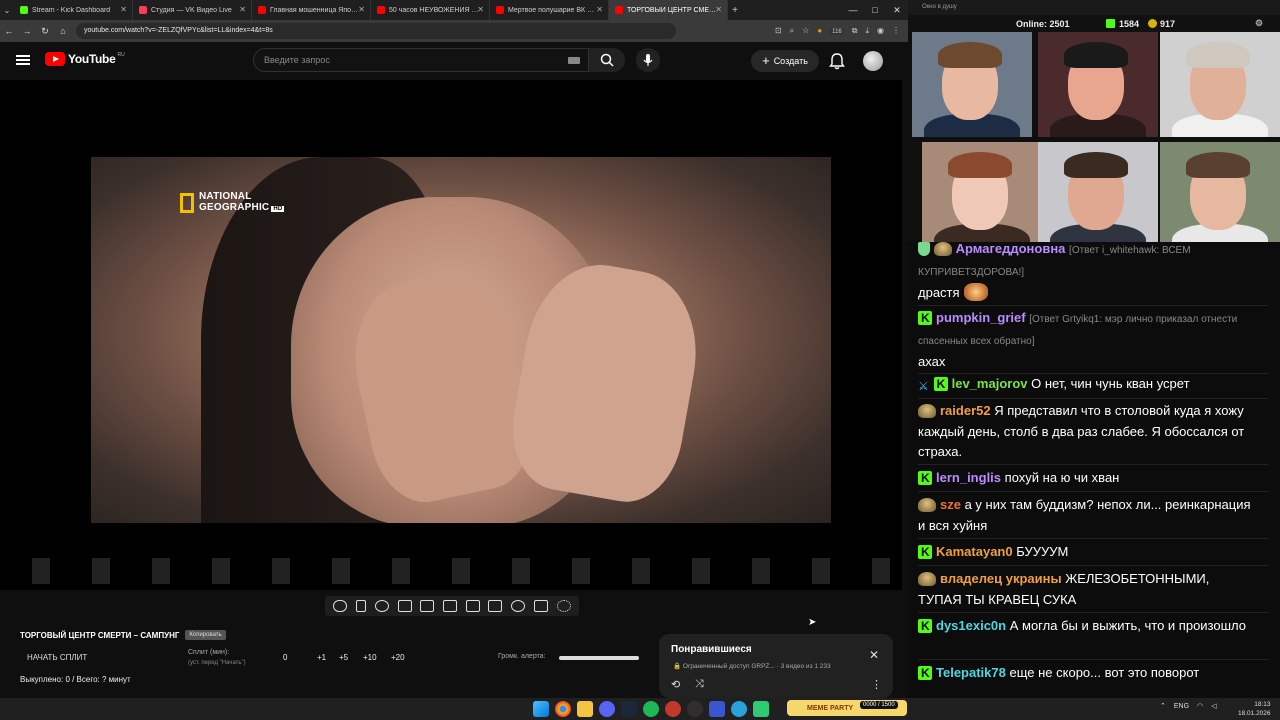 This screenshot has width=1280, height=720. Describe the element at coordinates (242, 203) in the screenshot. I see `natgeo-text: NATIONAL GEOGRAPHIC HD` at that location.